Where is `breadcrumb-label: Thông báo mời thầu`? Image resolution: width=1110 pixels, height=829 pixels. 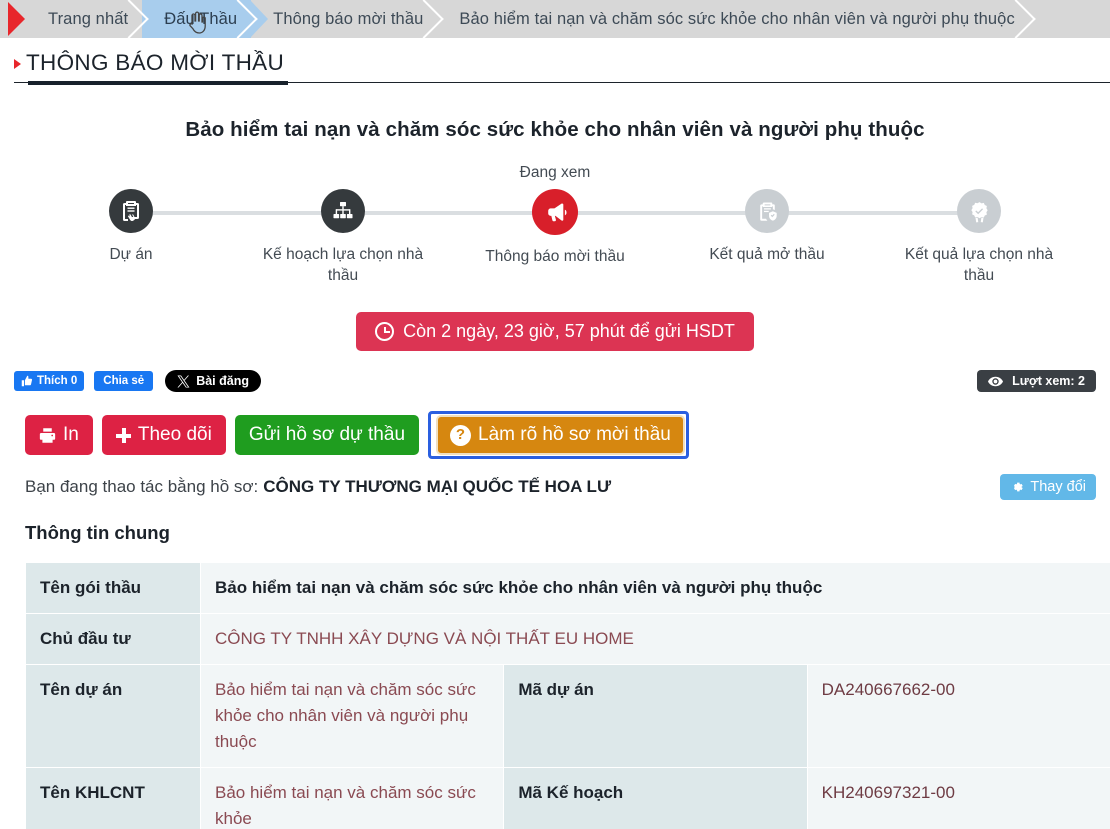
breadcrumb-label: Thông báo mời thầu is located at coordinates (348, 18).